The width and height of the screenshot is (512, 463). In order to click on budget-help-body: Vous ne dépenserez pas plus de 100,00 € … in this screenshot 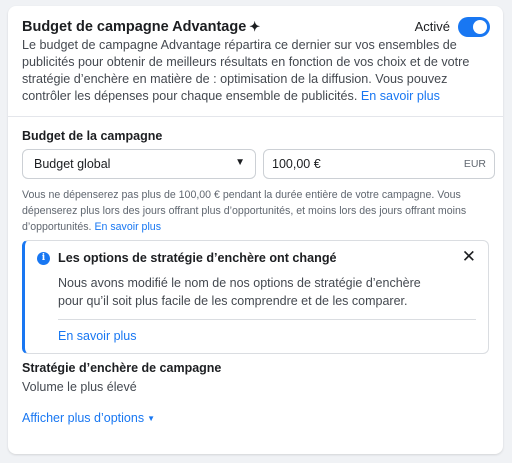, I will do `click(244, 211)`.